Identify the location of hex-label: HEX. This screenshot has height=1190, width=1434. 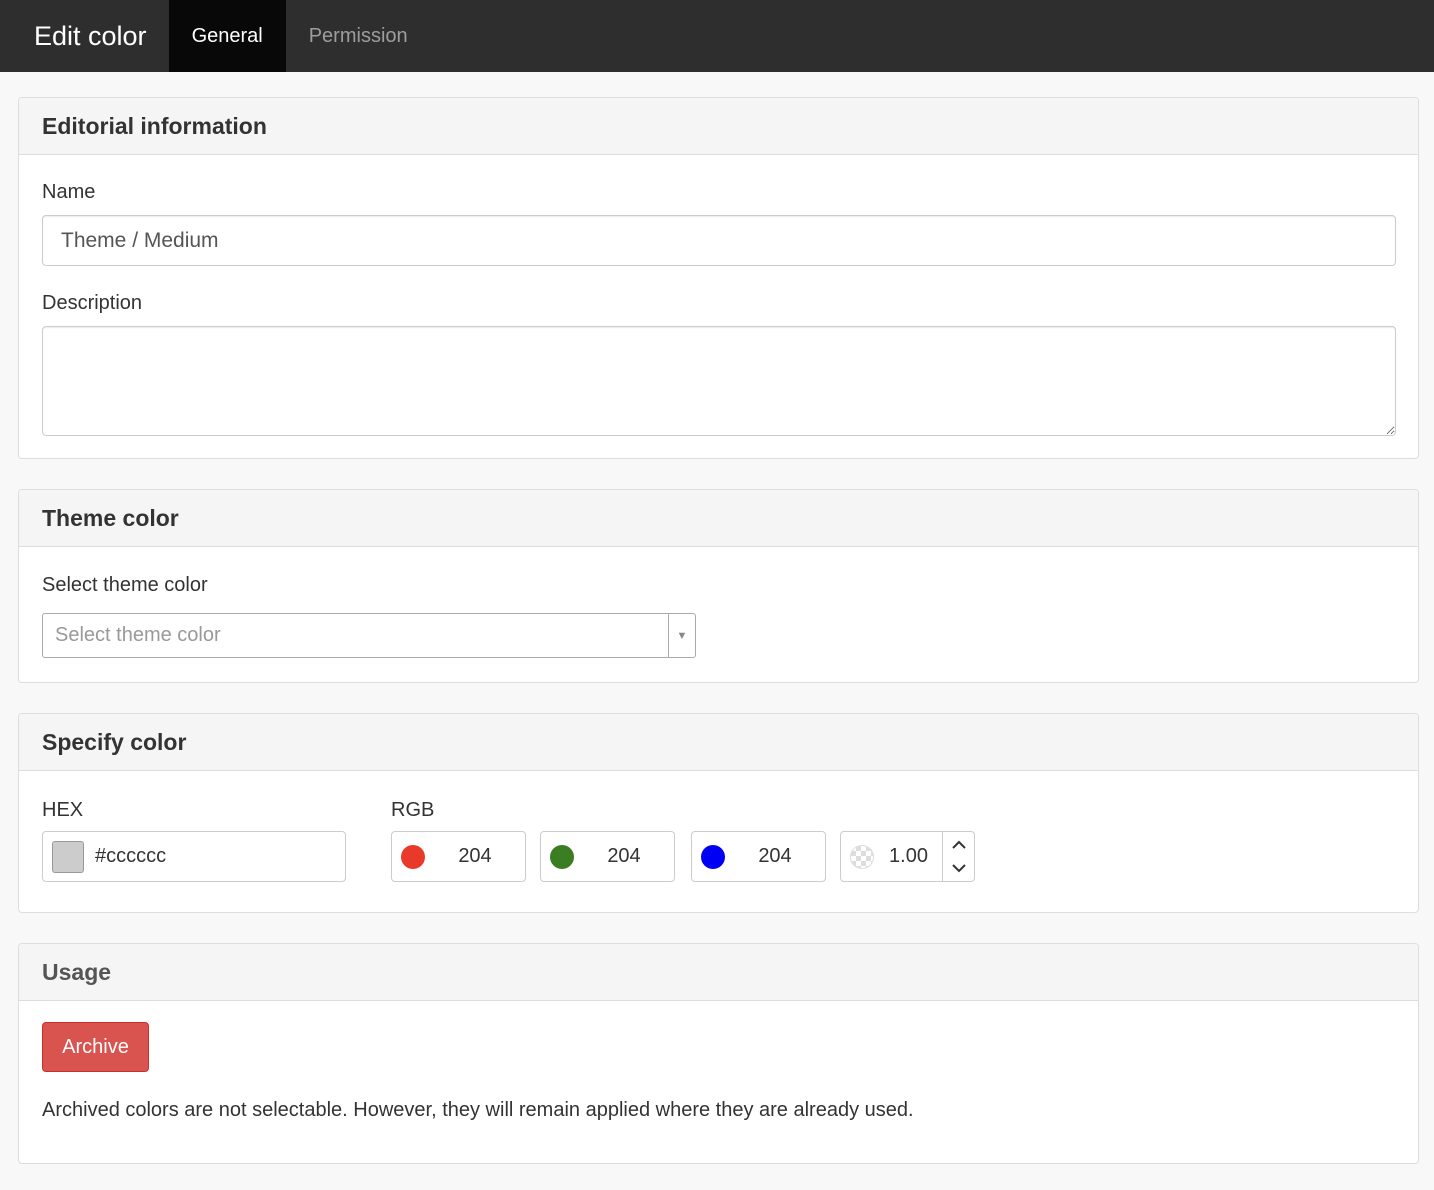
(63, 810).